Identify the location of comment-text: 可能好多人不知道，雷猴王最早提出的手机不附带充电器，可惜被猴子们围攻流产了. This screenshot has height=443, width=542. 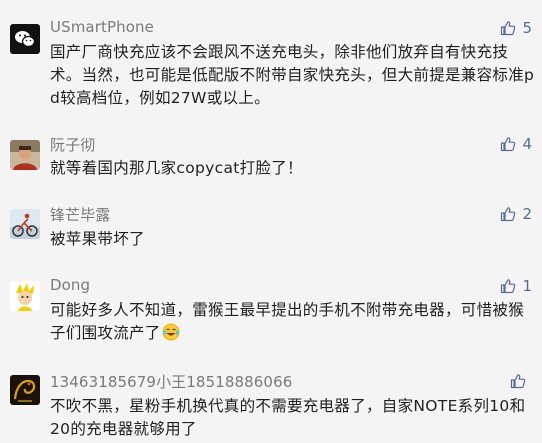
(292, 322).